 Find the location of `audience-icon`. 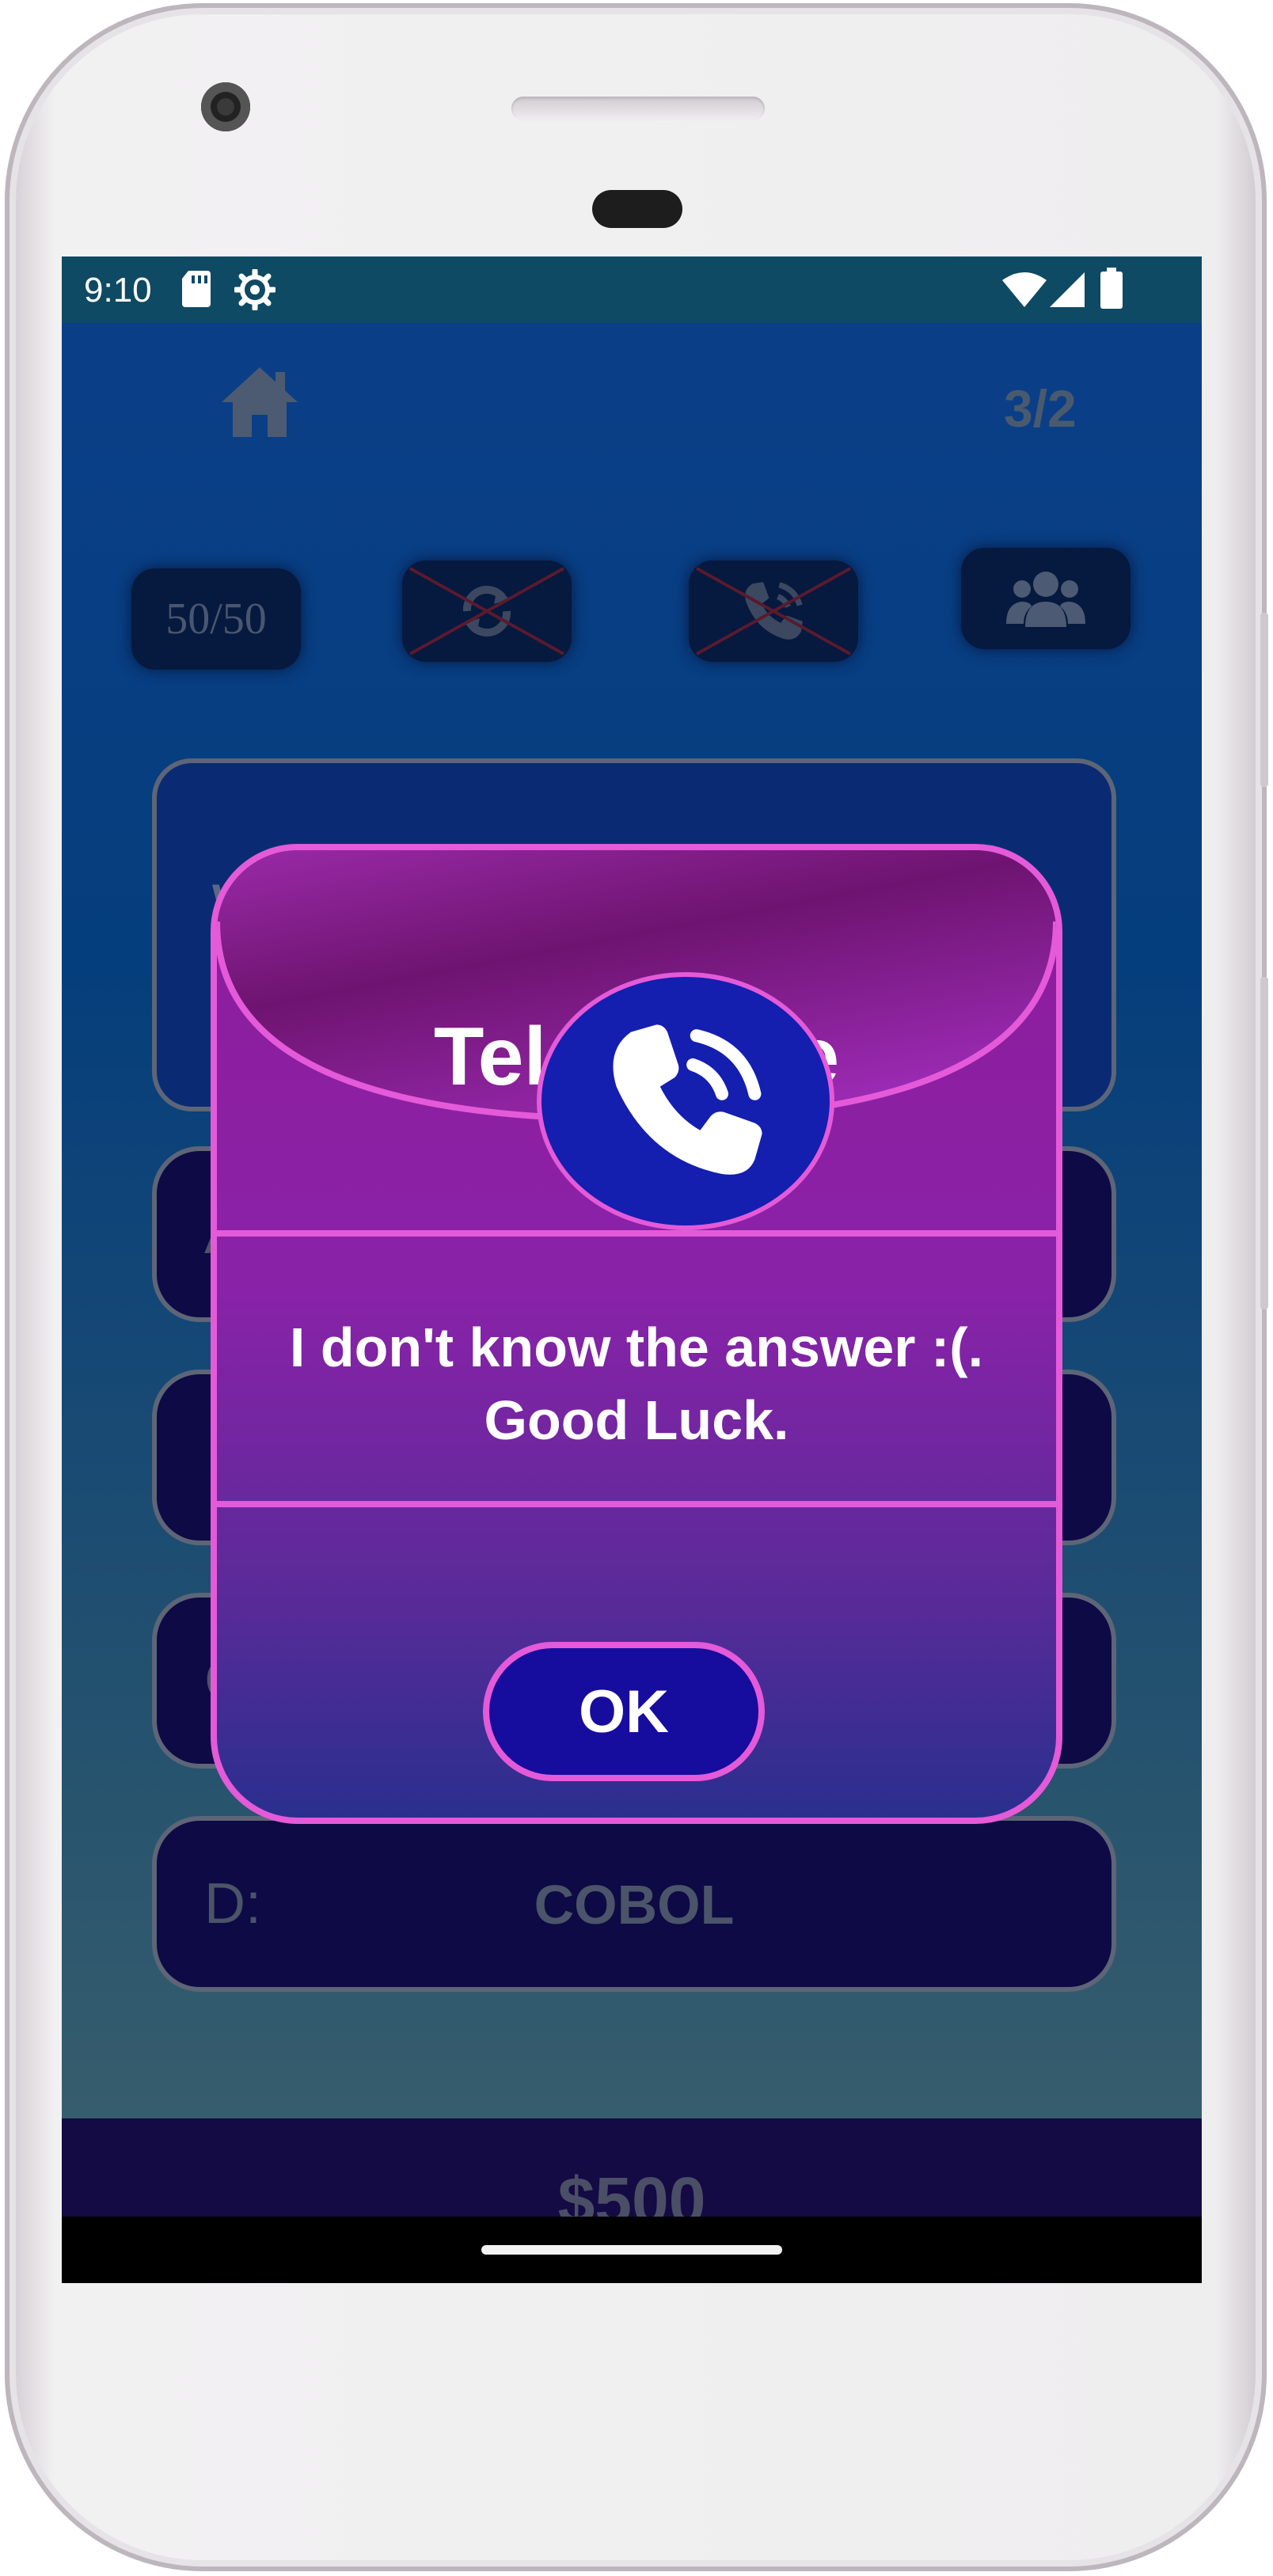

audience-icon is located at coordinates (1045, 600).